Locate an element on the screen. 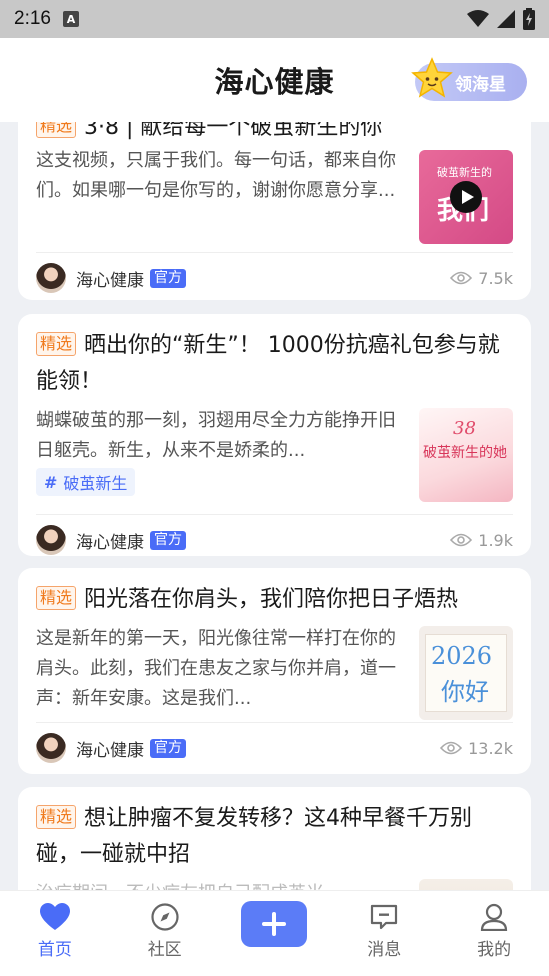 This screenshot has width=549, height=976. hash-icon: # is located at coordinates (51, 482).